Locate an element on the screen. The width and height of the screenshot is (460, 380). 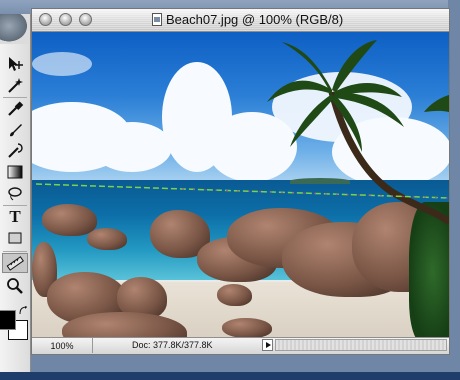
brush-icon is located at coordinates (15, 130).